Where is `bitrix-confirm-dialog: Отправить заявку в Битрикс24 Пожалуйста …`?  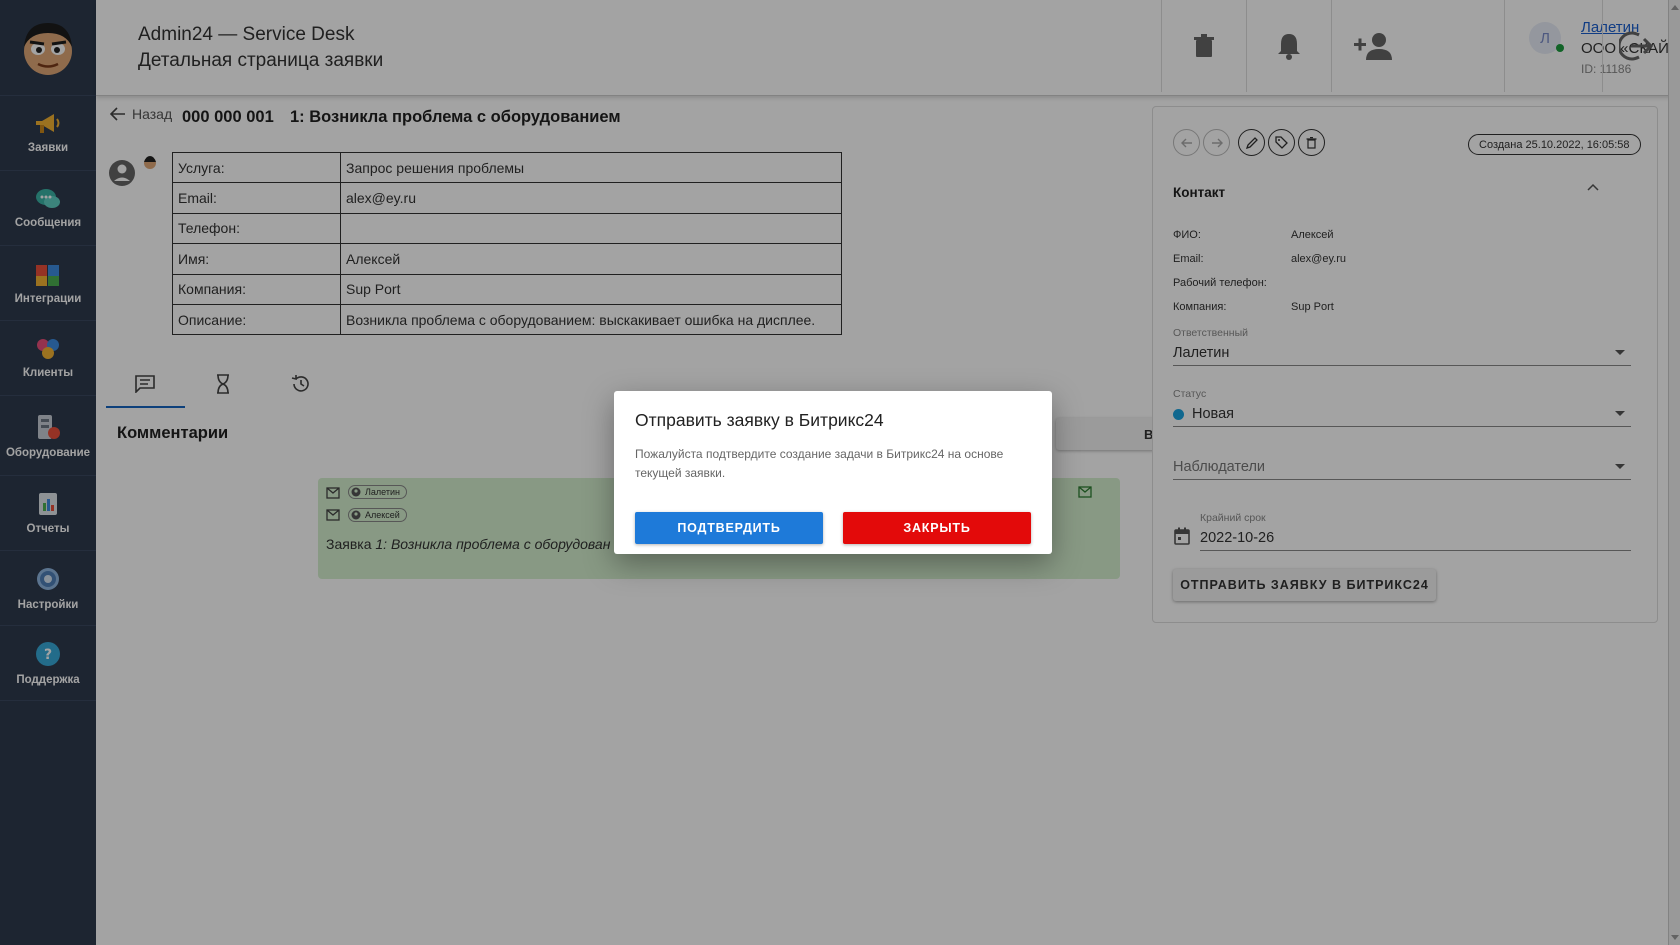 bitrix-confirm-dialog: Отправить заявку в Битрикс24 Пожалуйста … is located at coordinates (833, 472).